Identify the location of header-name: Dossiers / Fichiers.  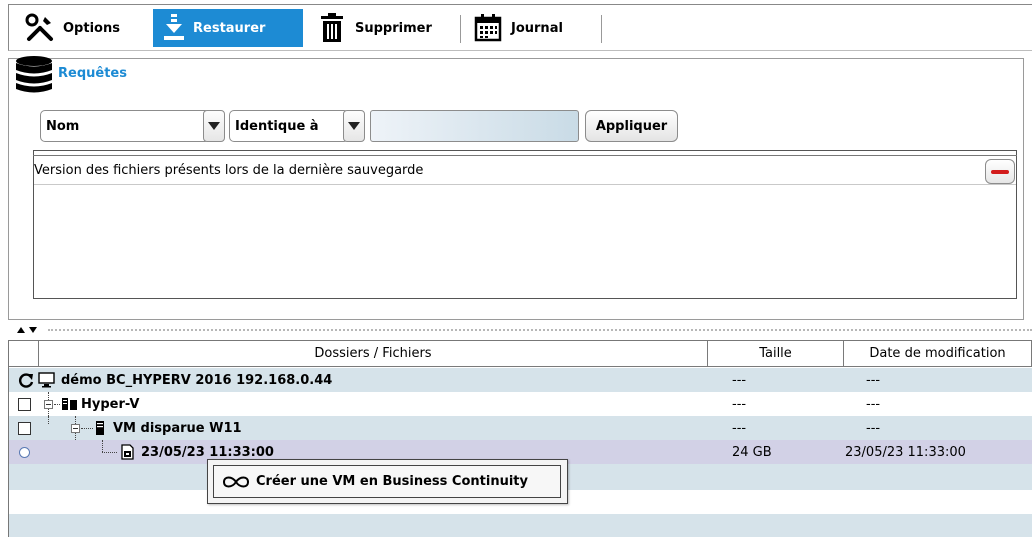
(373, 354).